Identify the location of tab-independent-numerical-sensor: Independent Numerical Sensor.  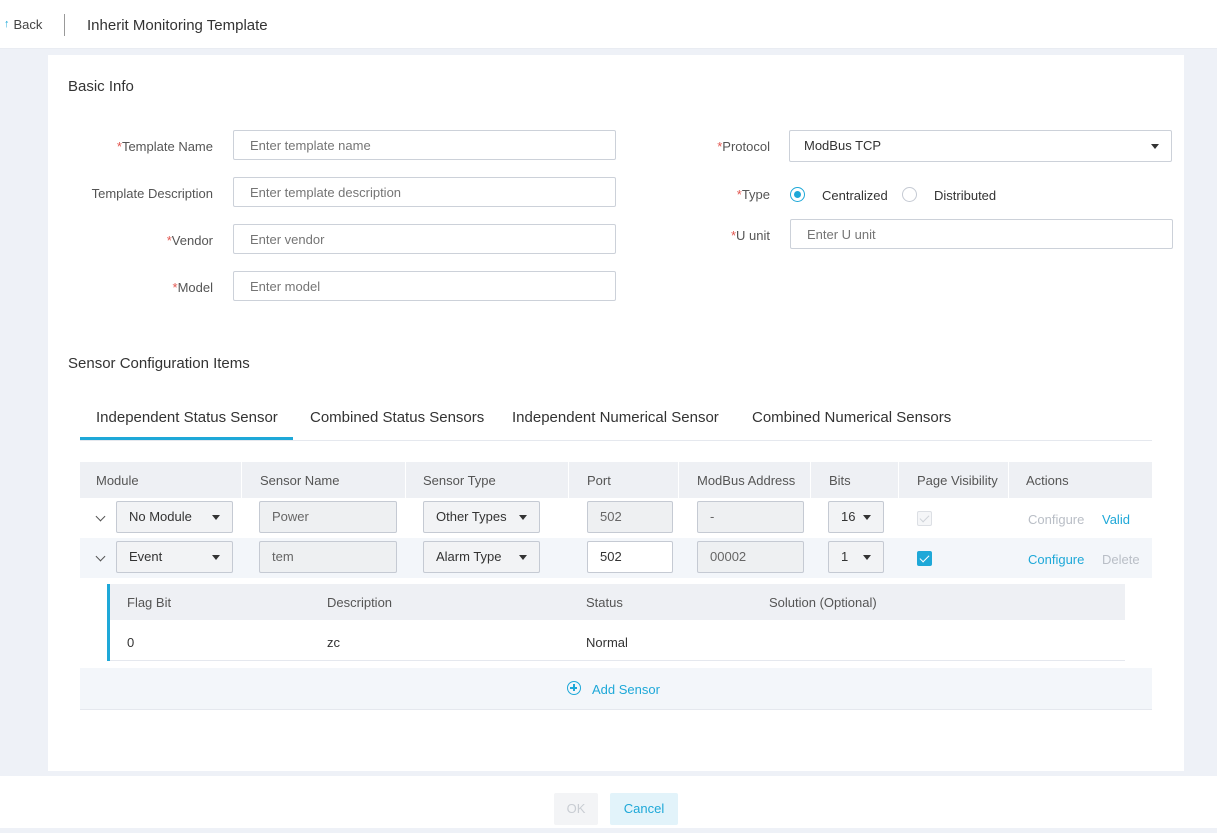
(615, 417).